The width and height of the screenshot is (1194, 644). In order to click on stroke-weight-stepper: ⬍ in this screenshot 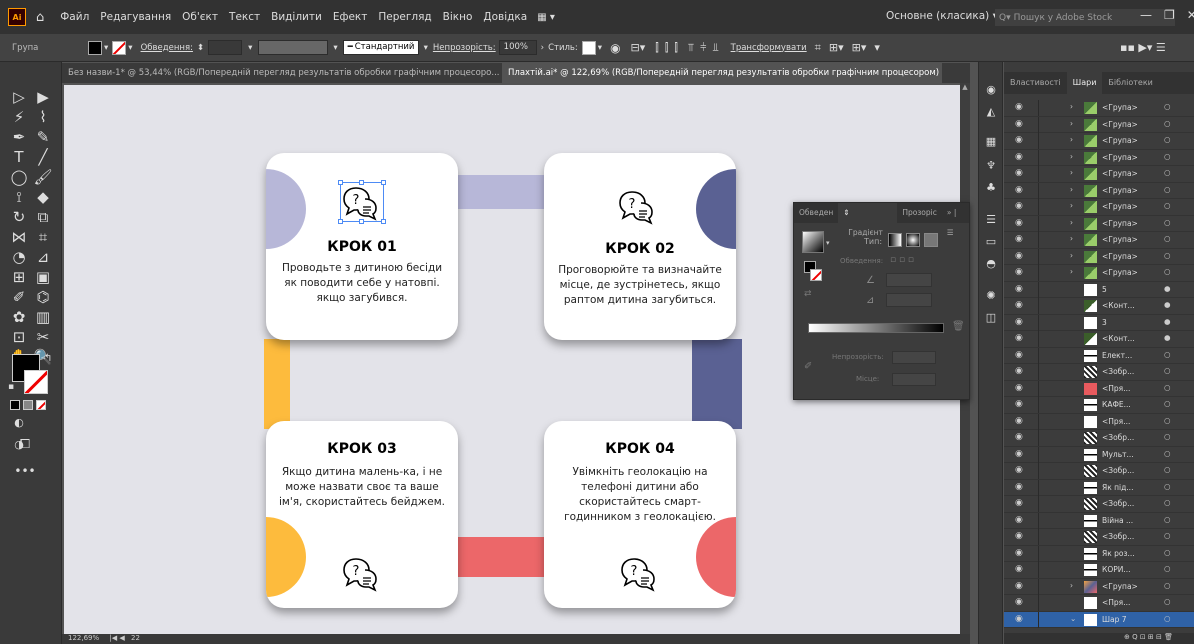, I will do `click(200, 48)`.